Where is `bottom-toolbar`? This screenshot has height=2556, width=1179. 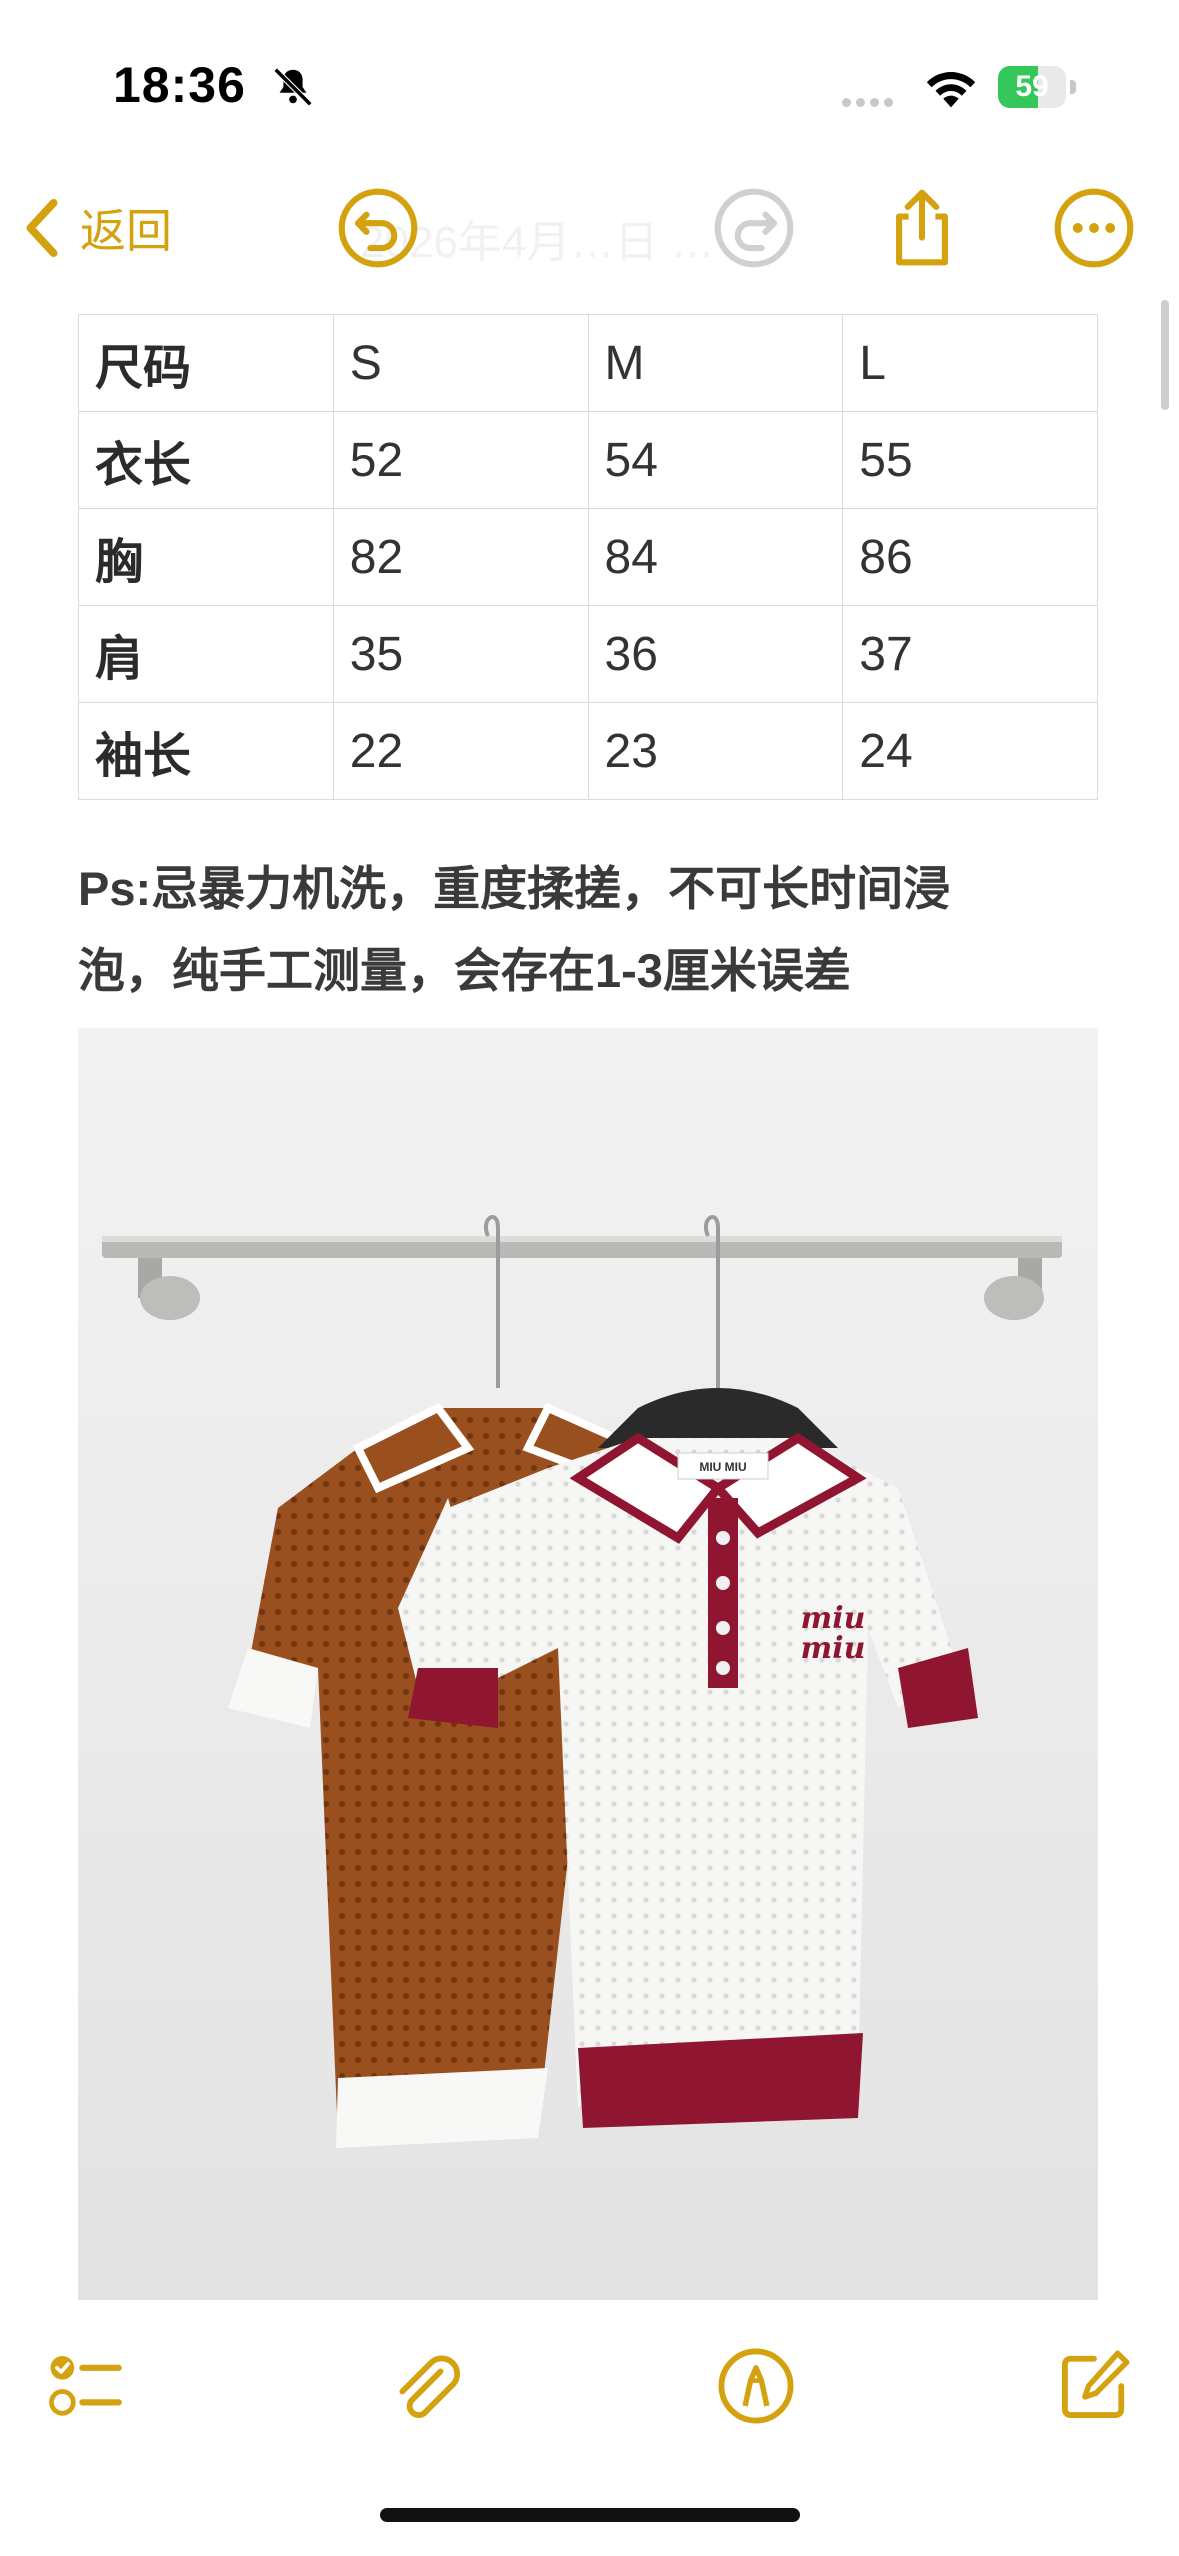 bottom-toolbar is located at coordinates (589, 2385).